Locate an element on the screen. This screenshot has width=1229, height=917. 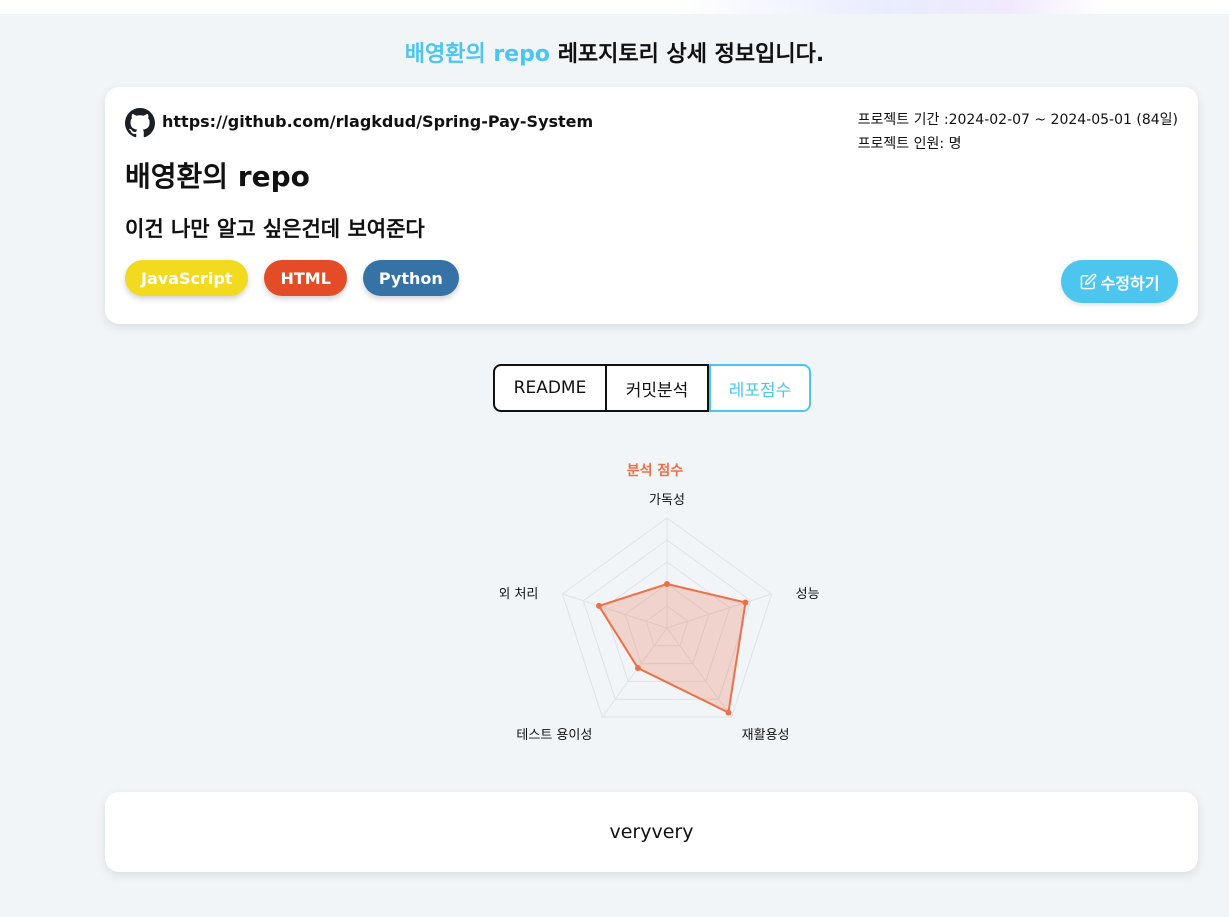
repo-description: 이건 나만 알고 싶은건데 보여준다 is located at coordinates (275, 229).